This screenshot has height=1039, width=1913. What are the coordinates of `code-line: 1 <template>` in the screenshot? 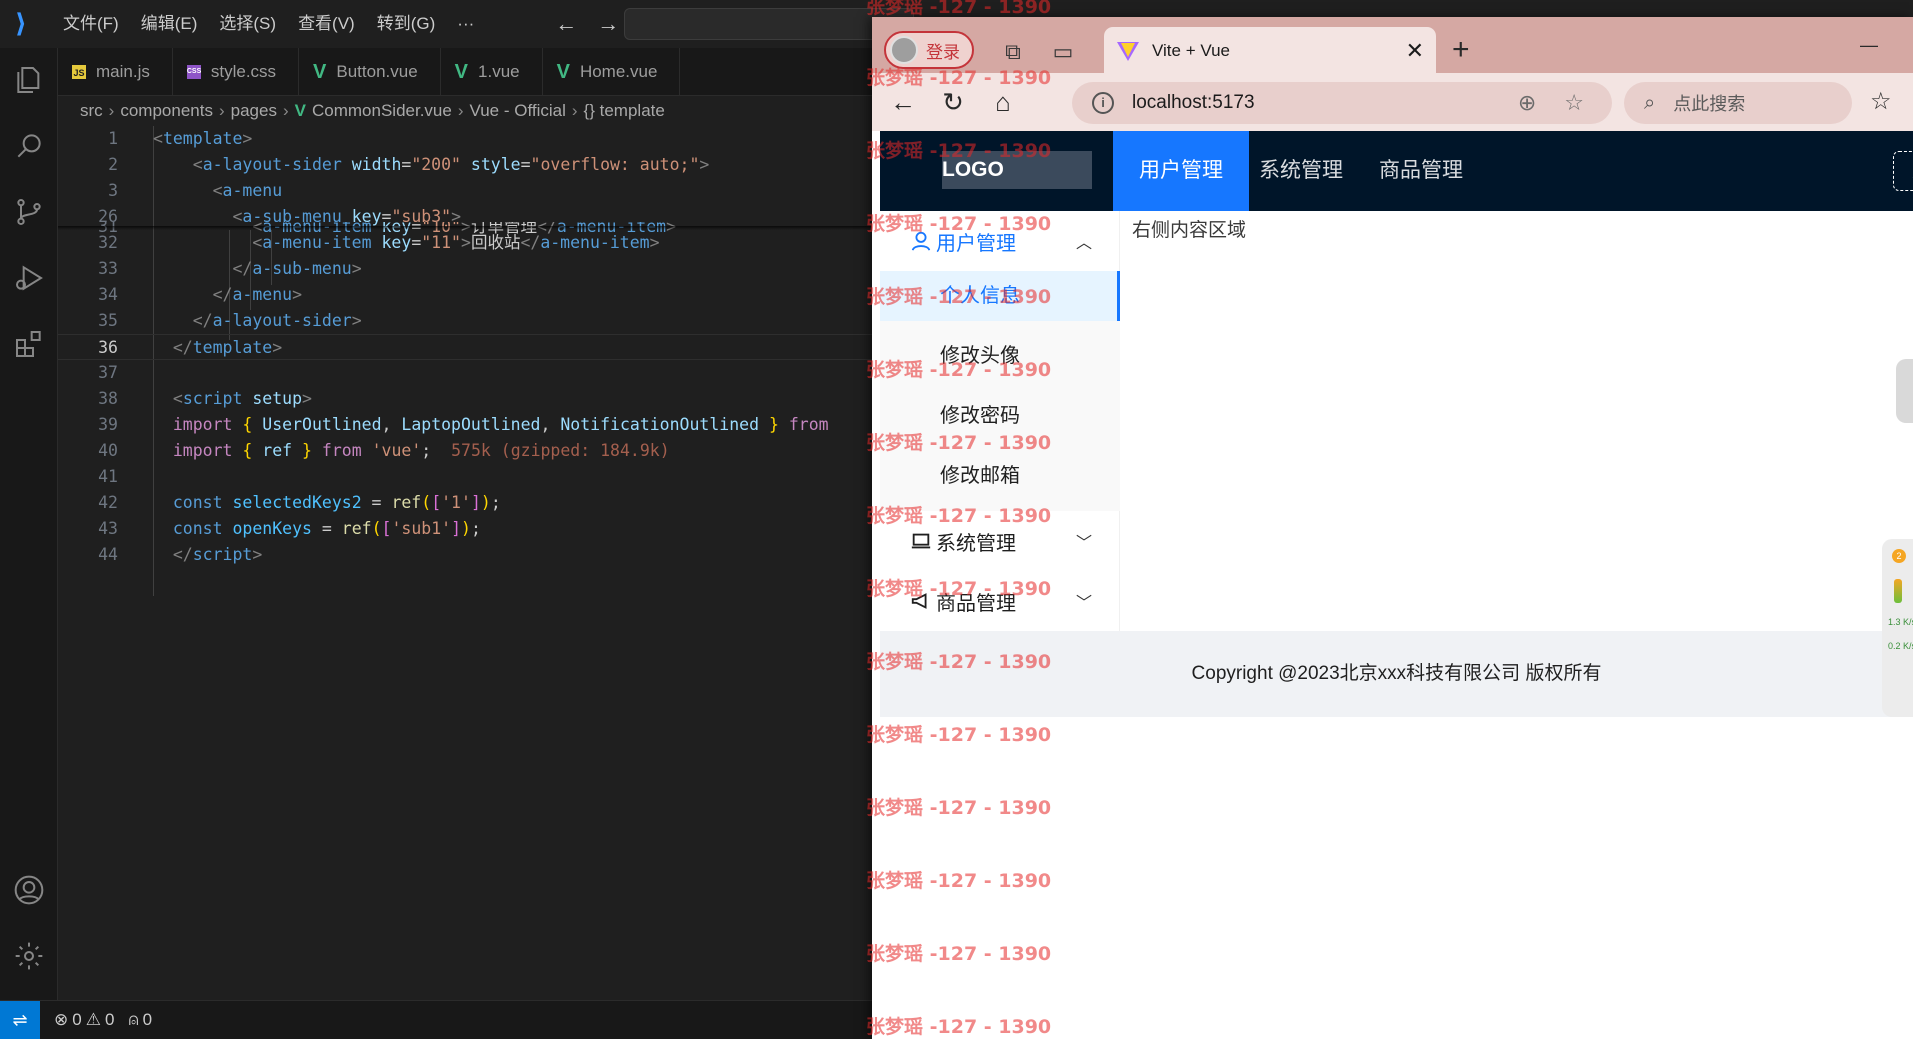 It's located at (180, 138).